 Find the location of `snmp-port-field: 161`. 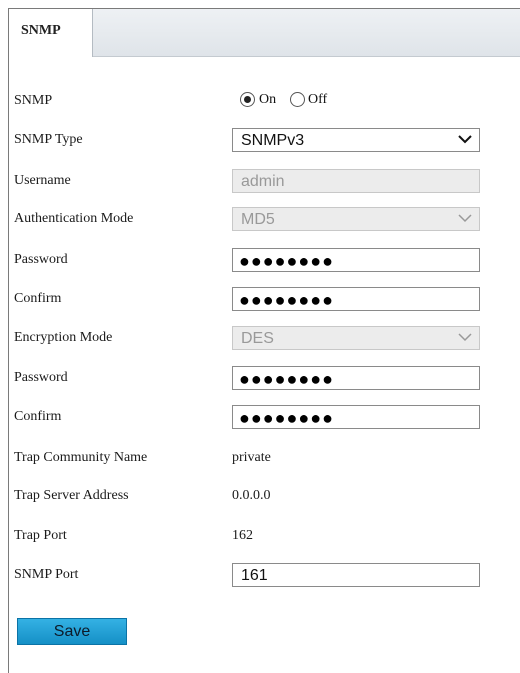

snmp-port-field: 161 is located at coordinates (356, 575).